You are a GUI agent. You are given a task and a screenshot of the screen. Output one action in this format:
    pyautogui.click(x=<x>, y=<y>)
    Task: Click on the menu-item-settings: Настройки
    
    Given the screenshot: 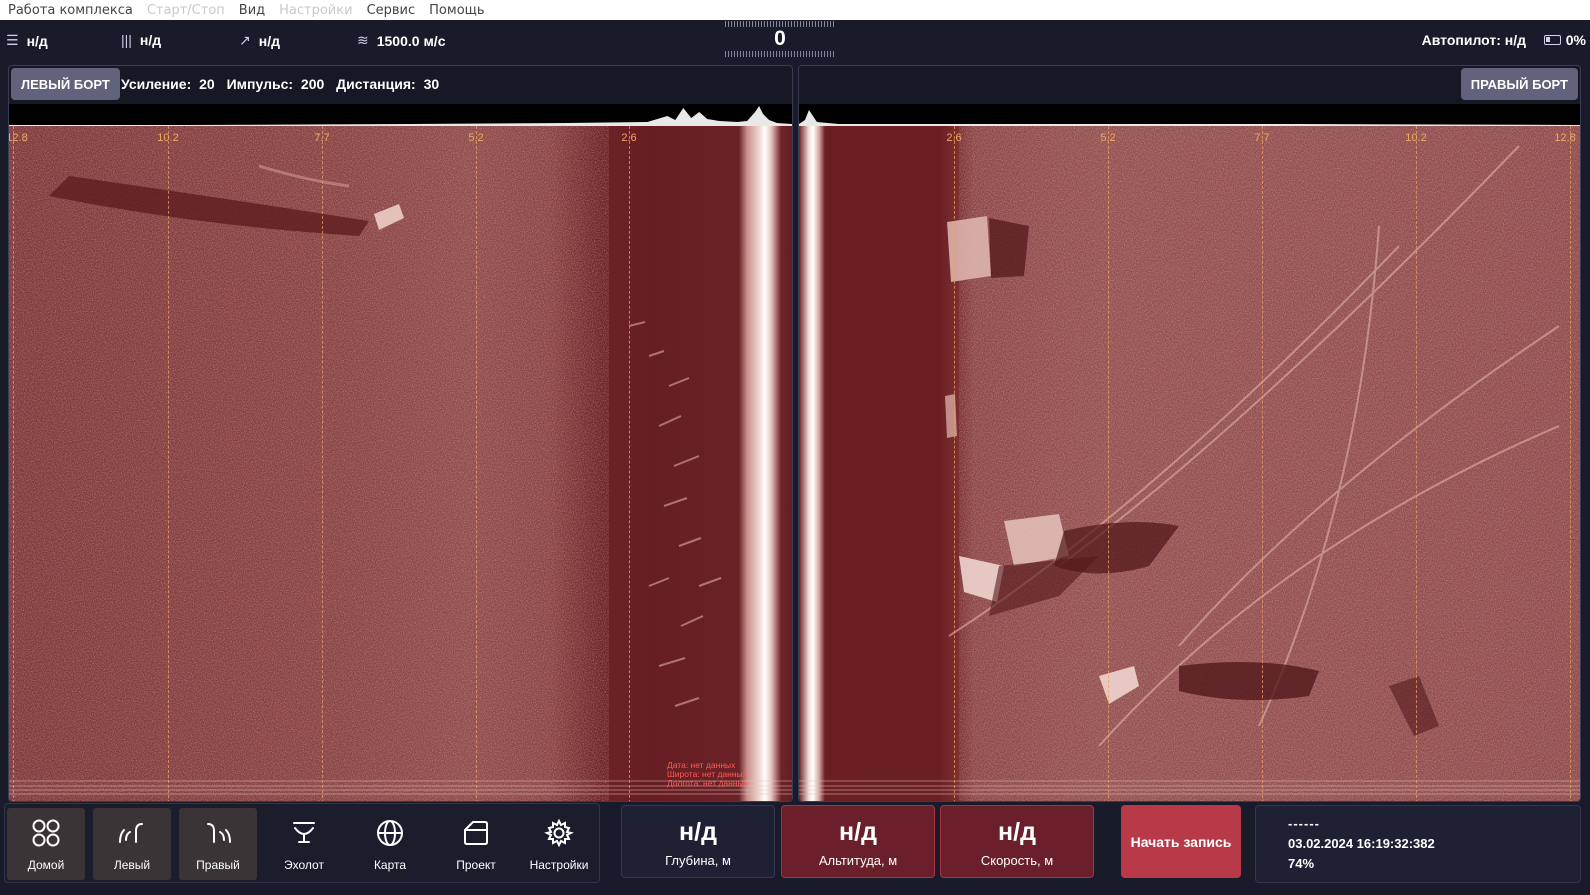 What is the action you would take?
    pyautogui.click(x=316, y=10)
    